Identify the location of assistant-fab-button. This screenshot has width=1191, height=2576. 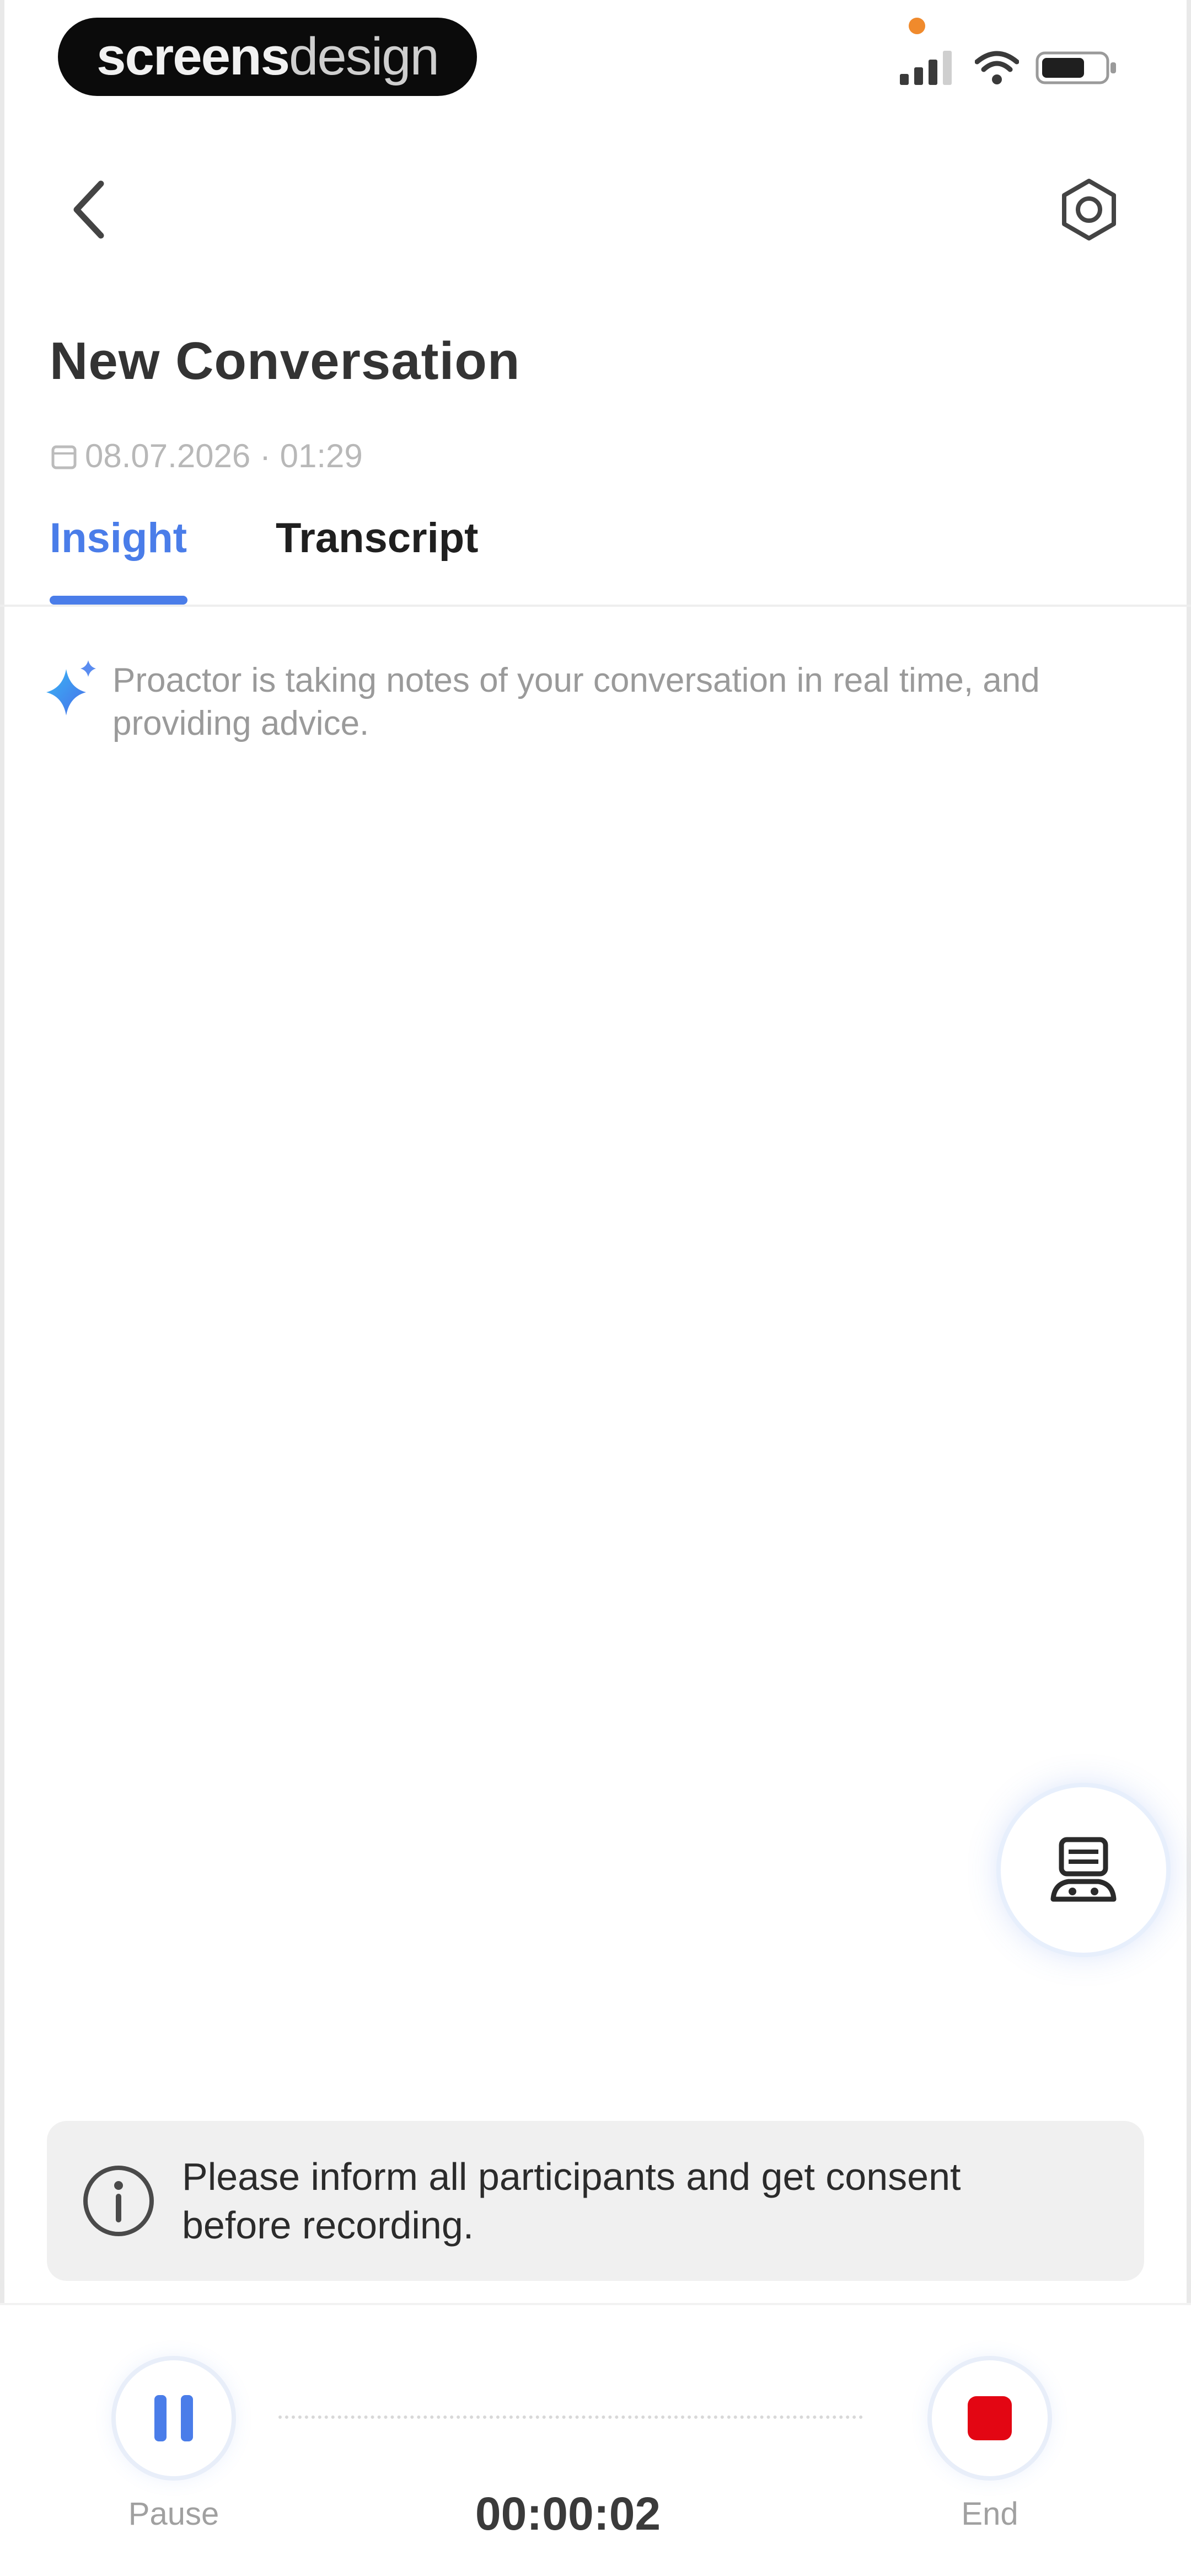
(1083, 1870).